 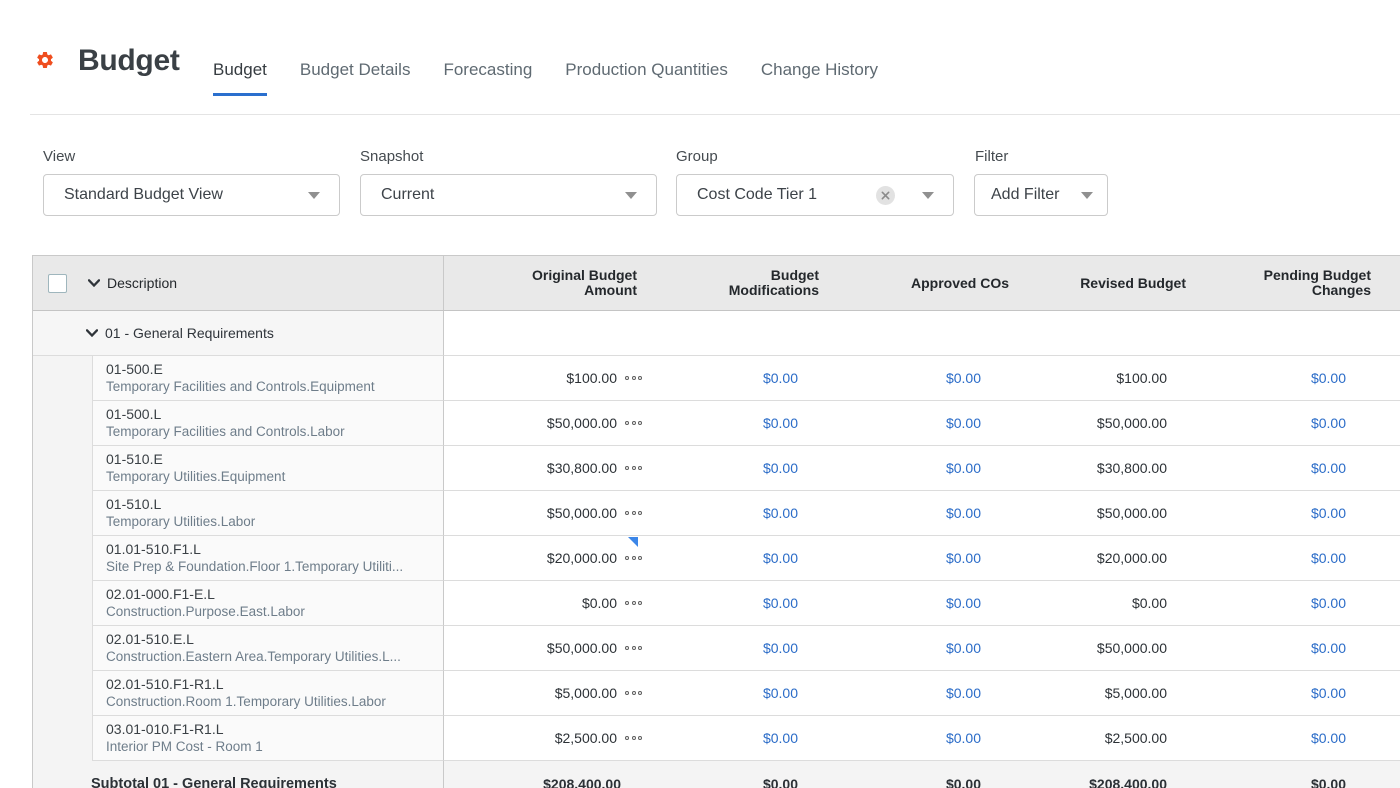 I want to click on modified-flag-icon, so click(x=633, y=542).